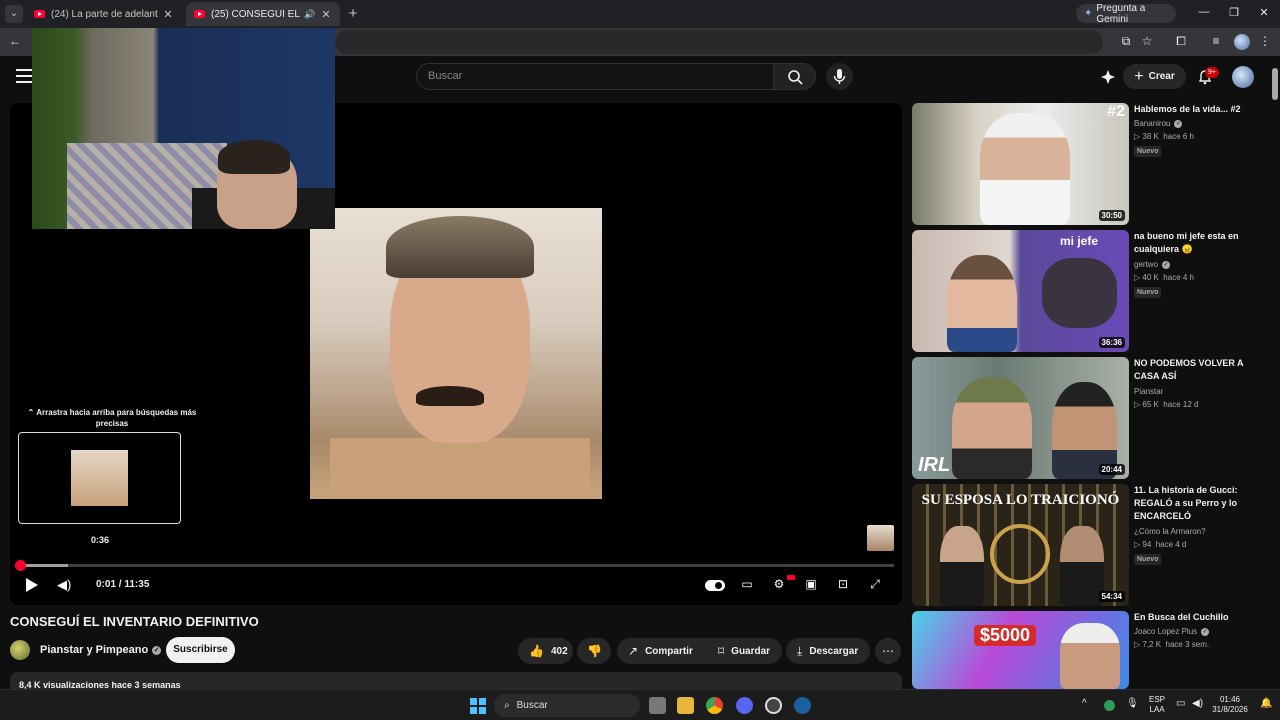  What do you see at coordinates (183, 128) in the screenshot?
I see `webcam-overlay` at bounding box center [183, 128].